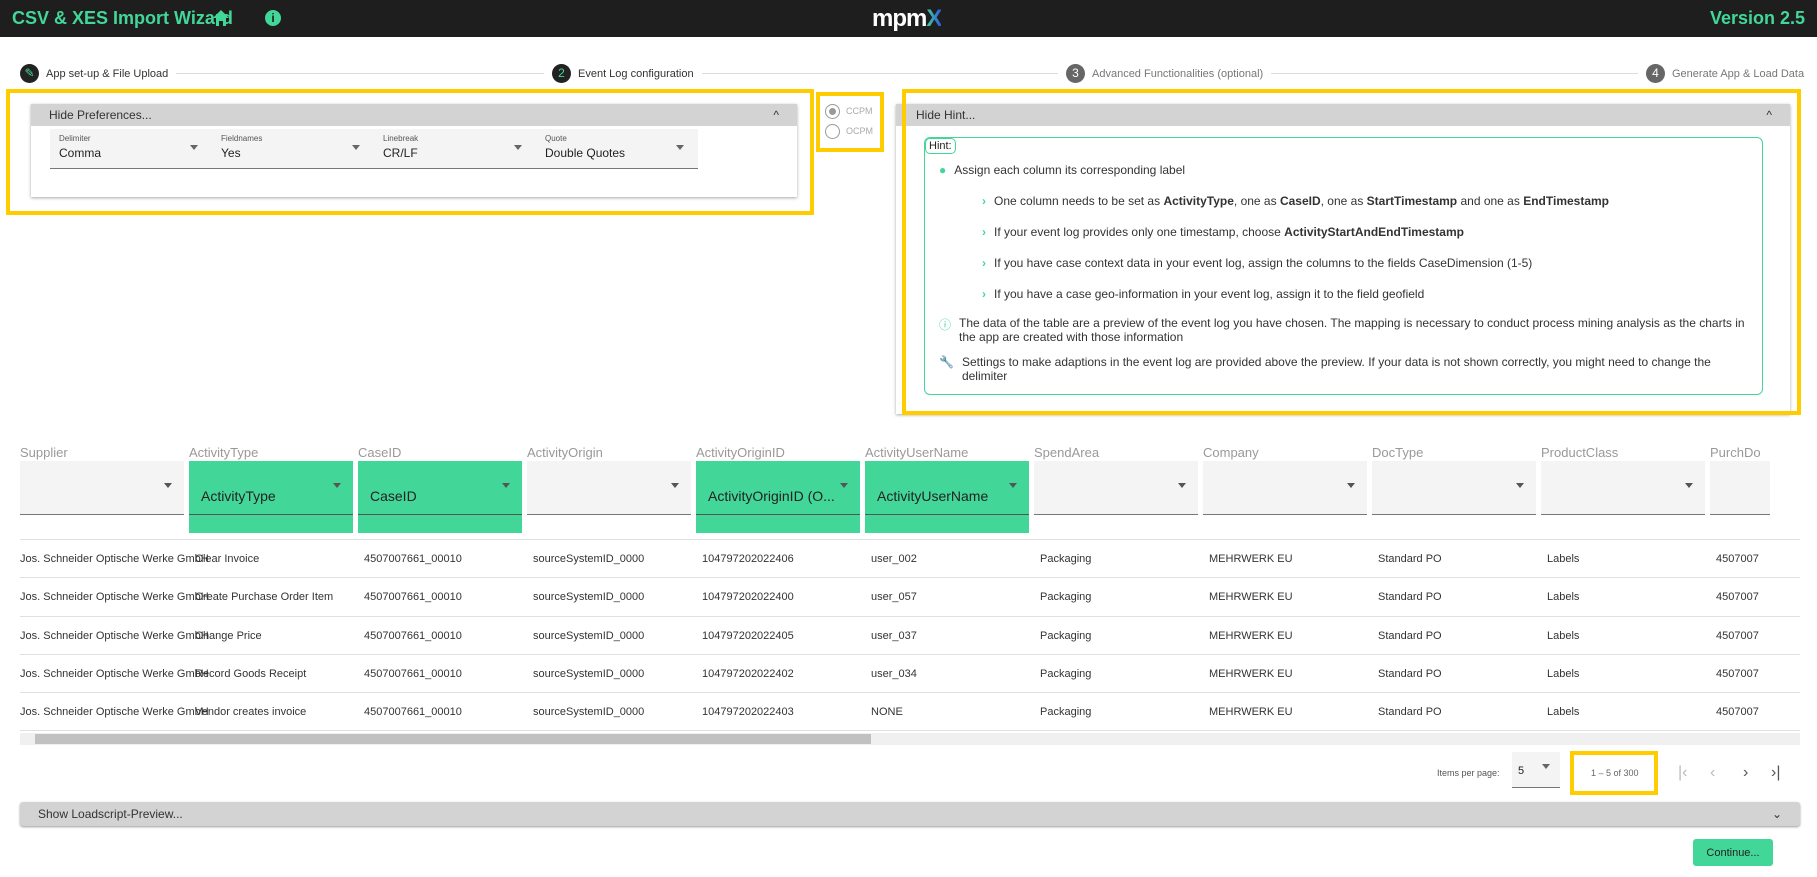 Image resolution: width=1817 pixels, height=877 pixels. Describe the element at coordinates (748, 712) in the screenshot. I see `table-cell: 104797202022403` at that location.